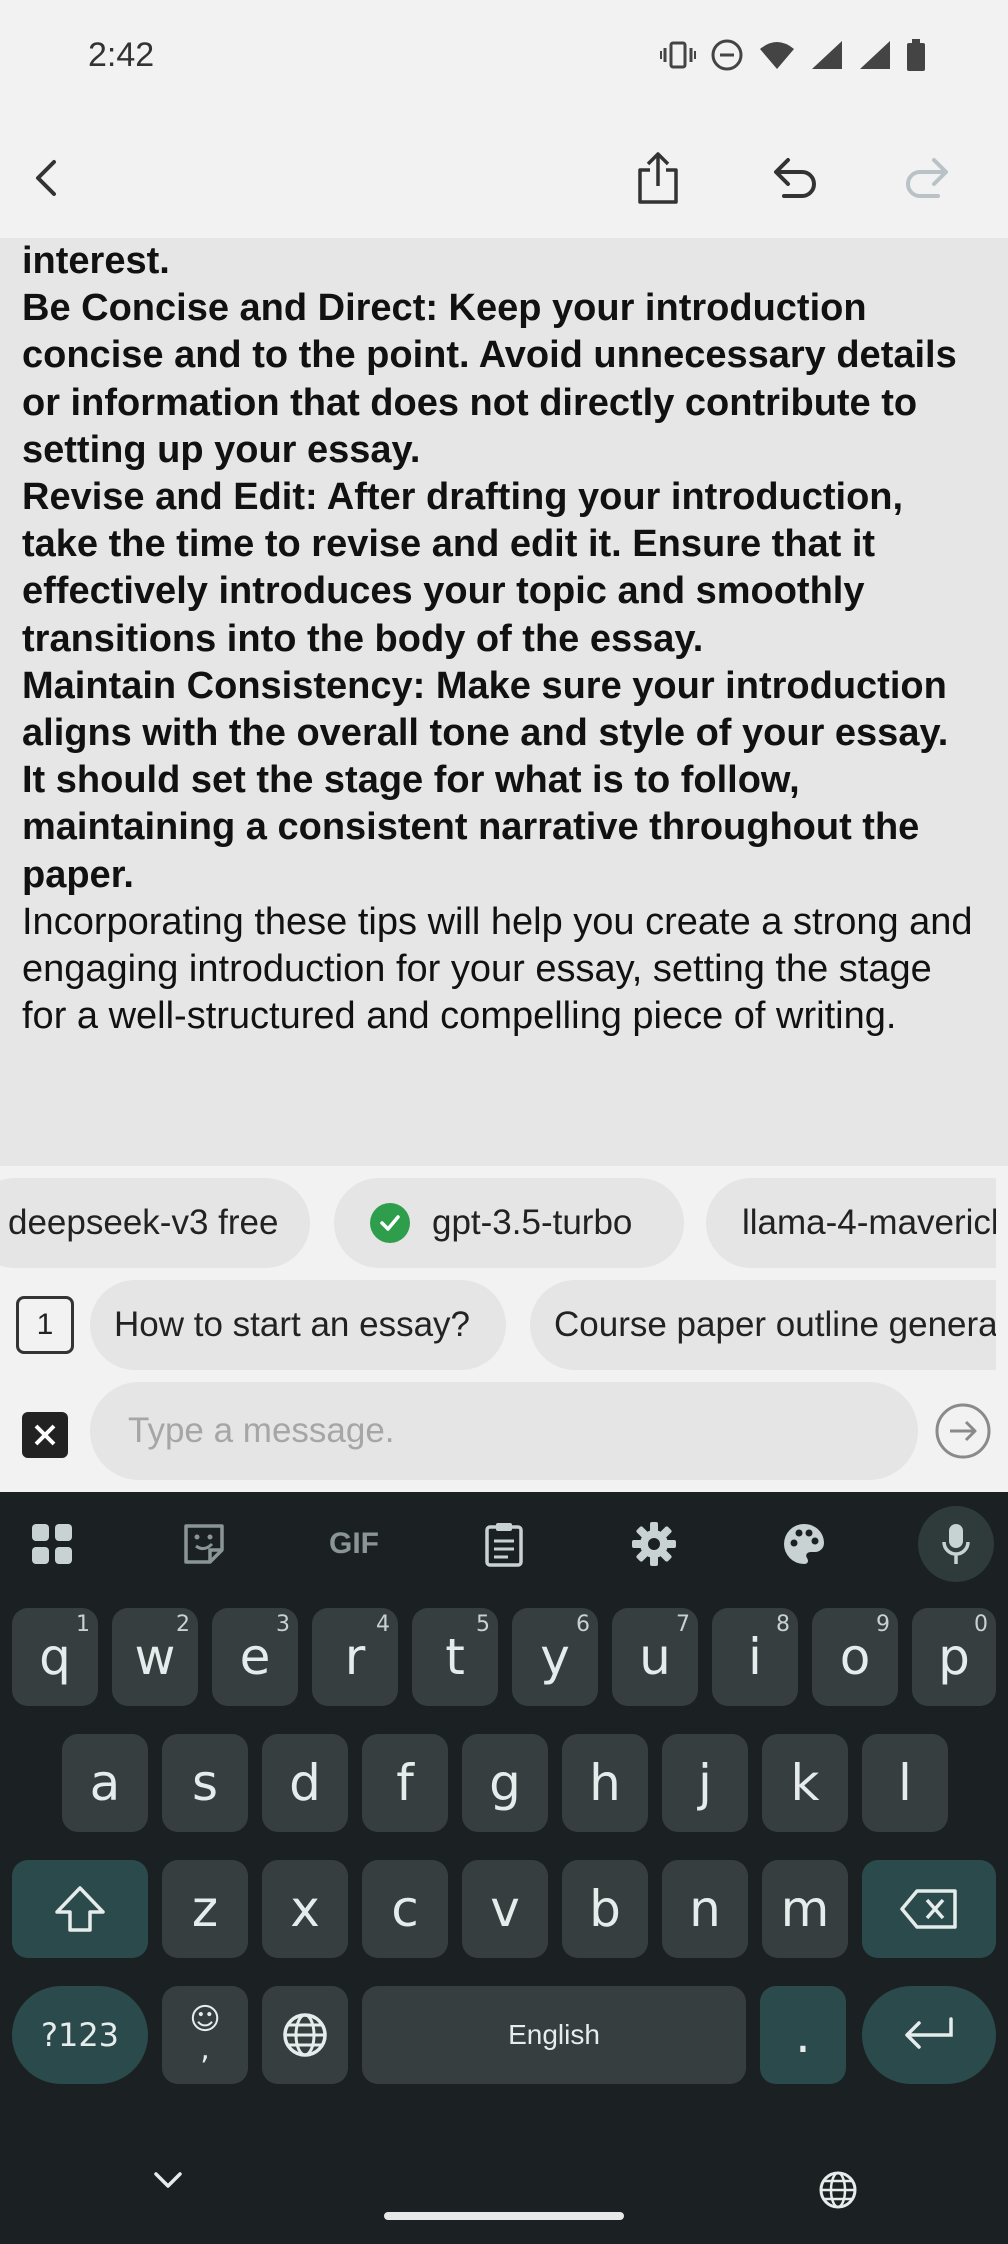 Image resolution: width=1008 pixels, height=2244 pixels. What do you see at coordinates (390, 1223) in the screenshot?
I see `check-icon` at bounding box center [390, 1223].